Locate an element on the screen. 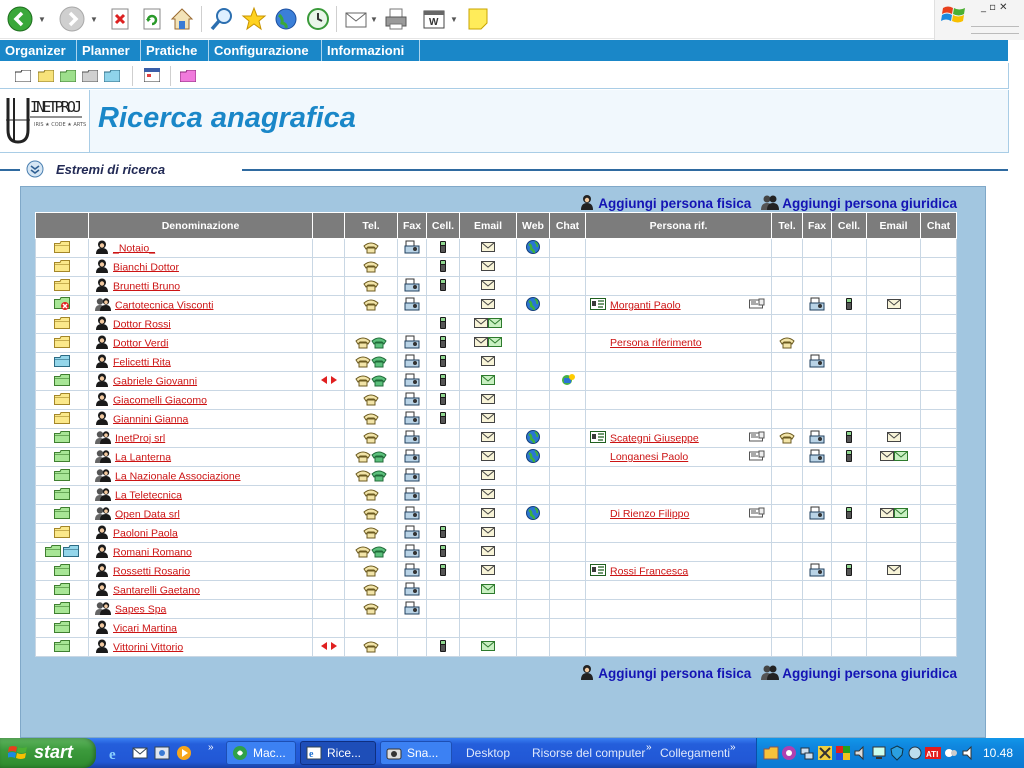 The width and height of the screenshot is (1024, 768). collapse-chevron-icon is located at coordinates (35, 169).